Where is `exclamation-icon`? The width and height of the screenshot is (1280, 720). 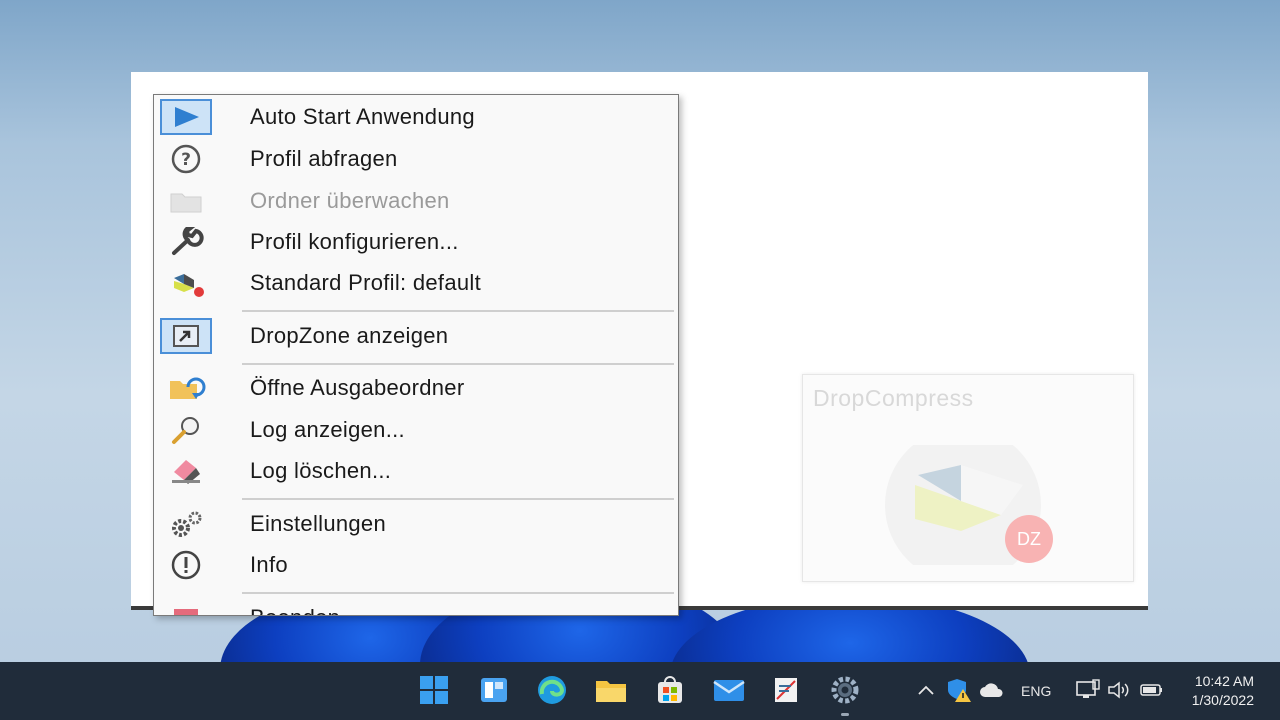
exclamation-icon is located at coordinates (186, 565).